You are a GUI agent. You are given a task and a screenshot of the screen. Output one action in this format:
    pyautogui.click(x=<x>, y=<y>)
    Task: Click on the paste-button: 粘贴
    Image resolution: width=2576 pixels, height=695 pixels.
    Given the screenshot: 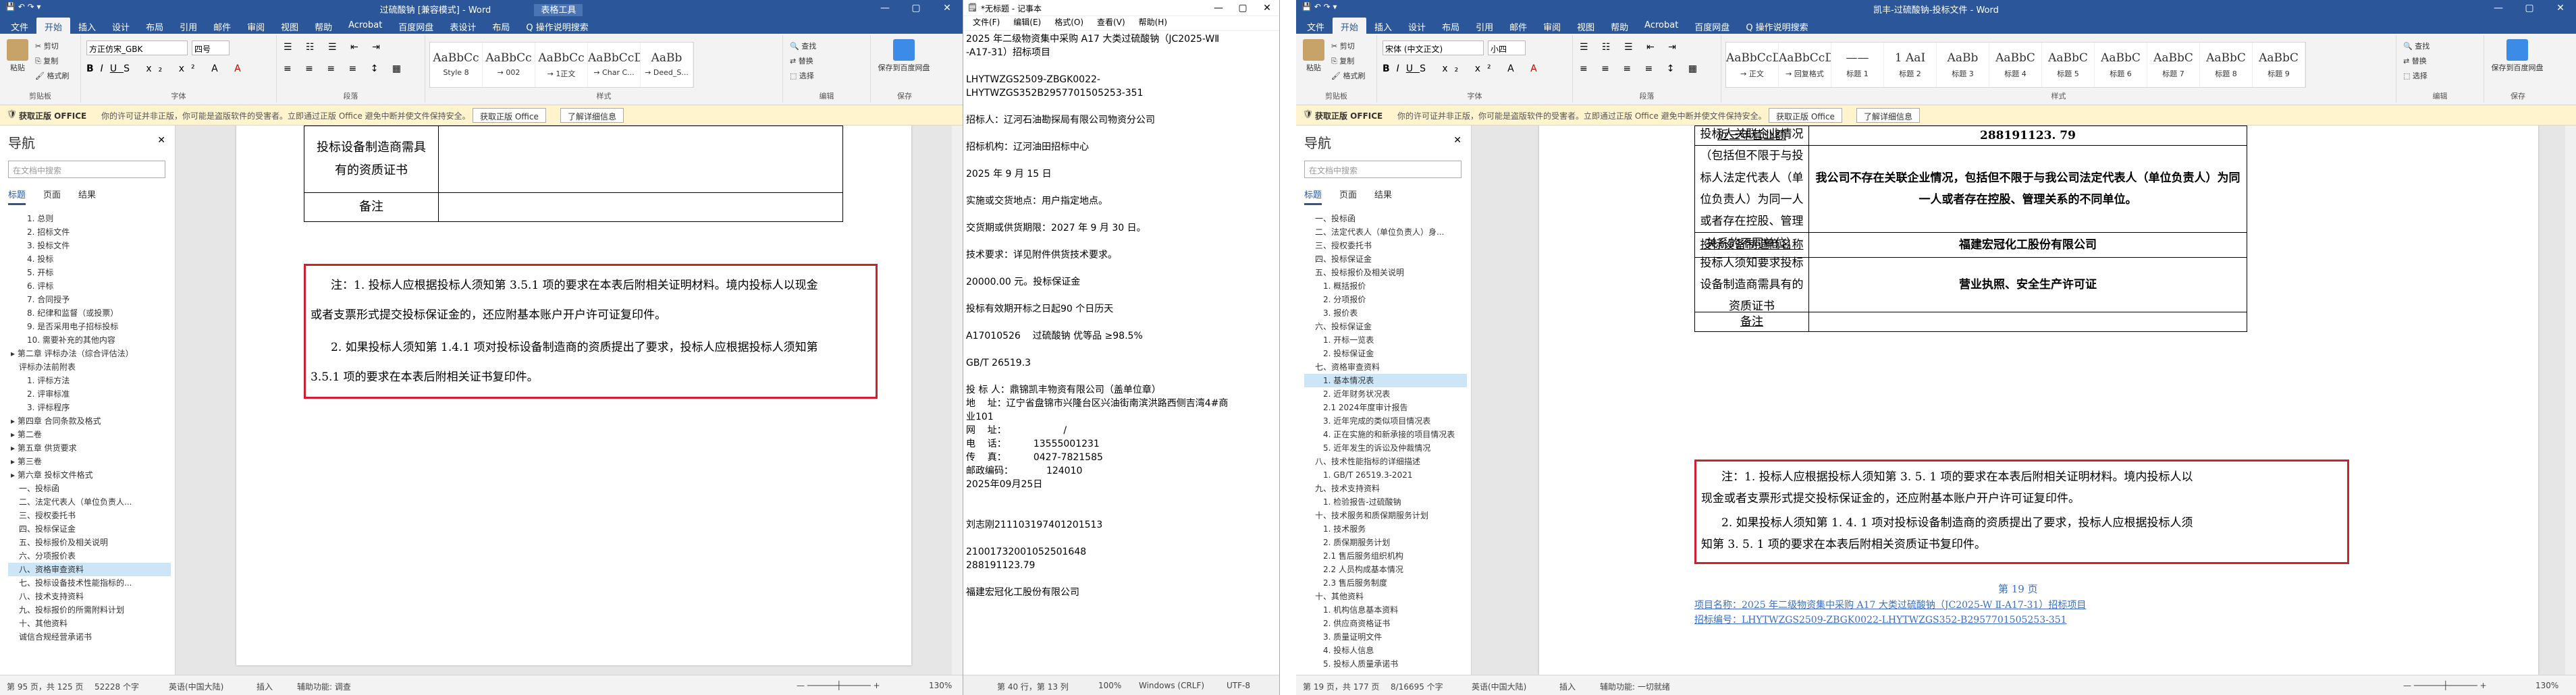 What is the action you would take?
    pyautogui.click(x=17, y=56)
    